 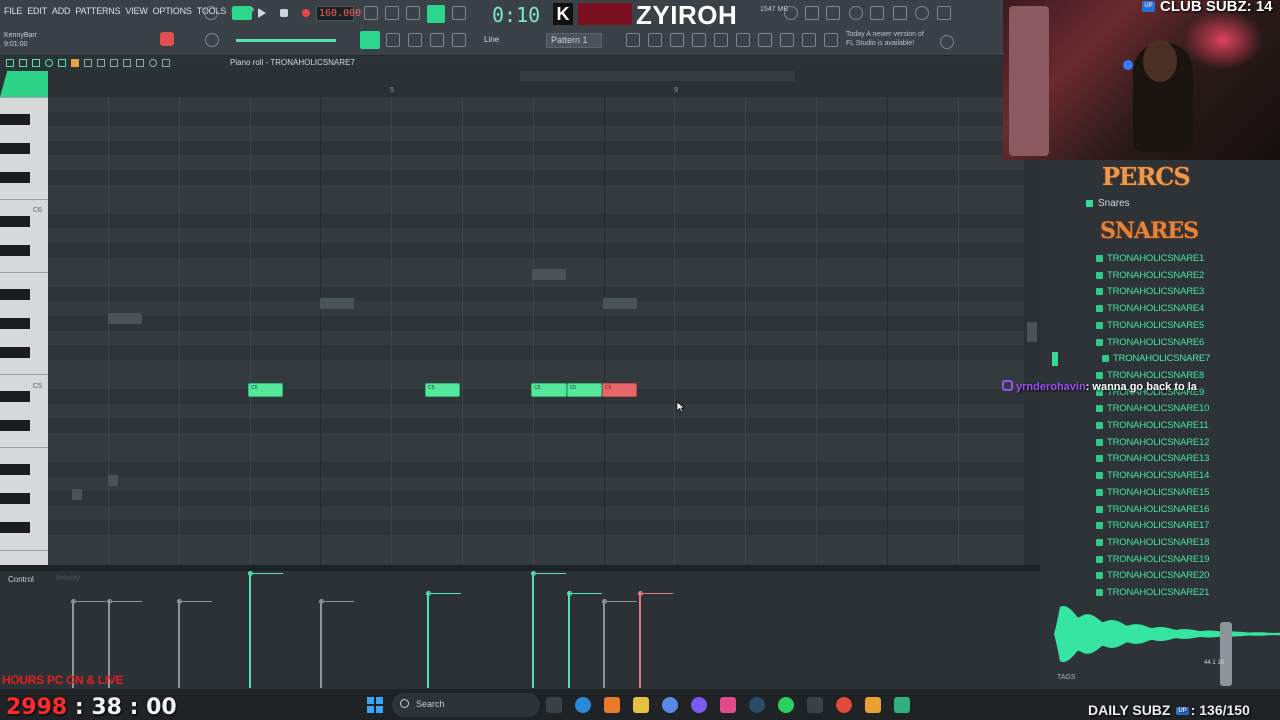 I want to click on mic-icon, so click(x=833, y=13).